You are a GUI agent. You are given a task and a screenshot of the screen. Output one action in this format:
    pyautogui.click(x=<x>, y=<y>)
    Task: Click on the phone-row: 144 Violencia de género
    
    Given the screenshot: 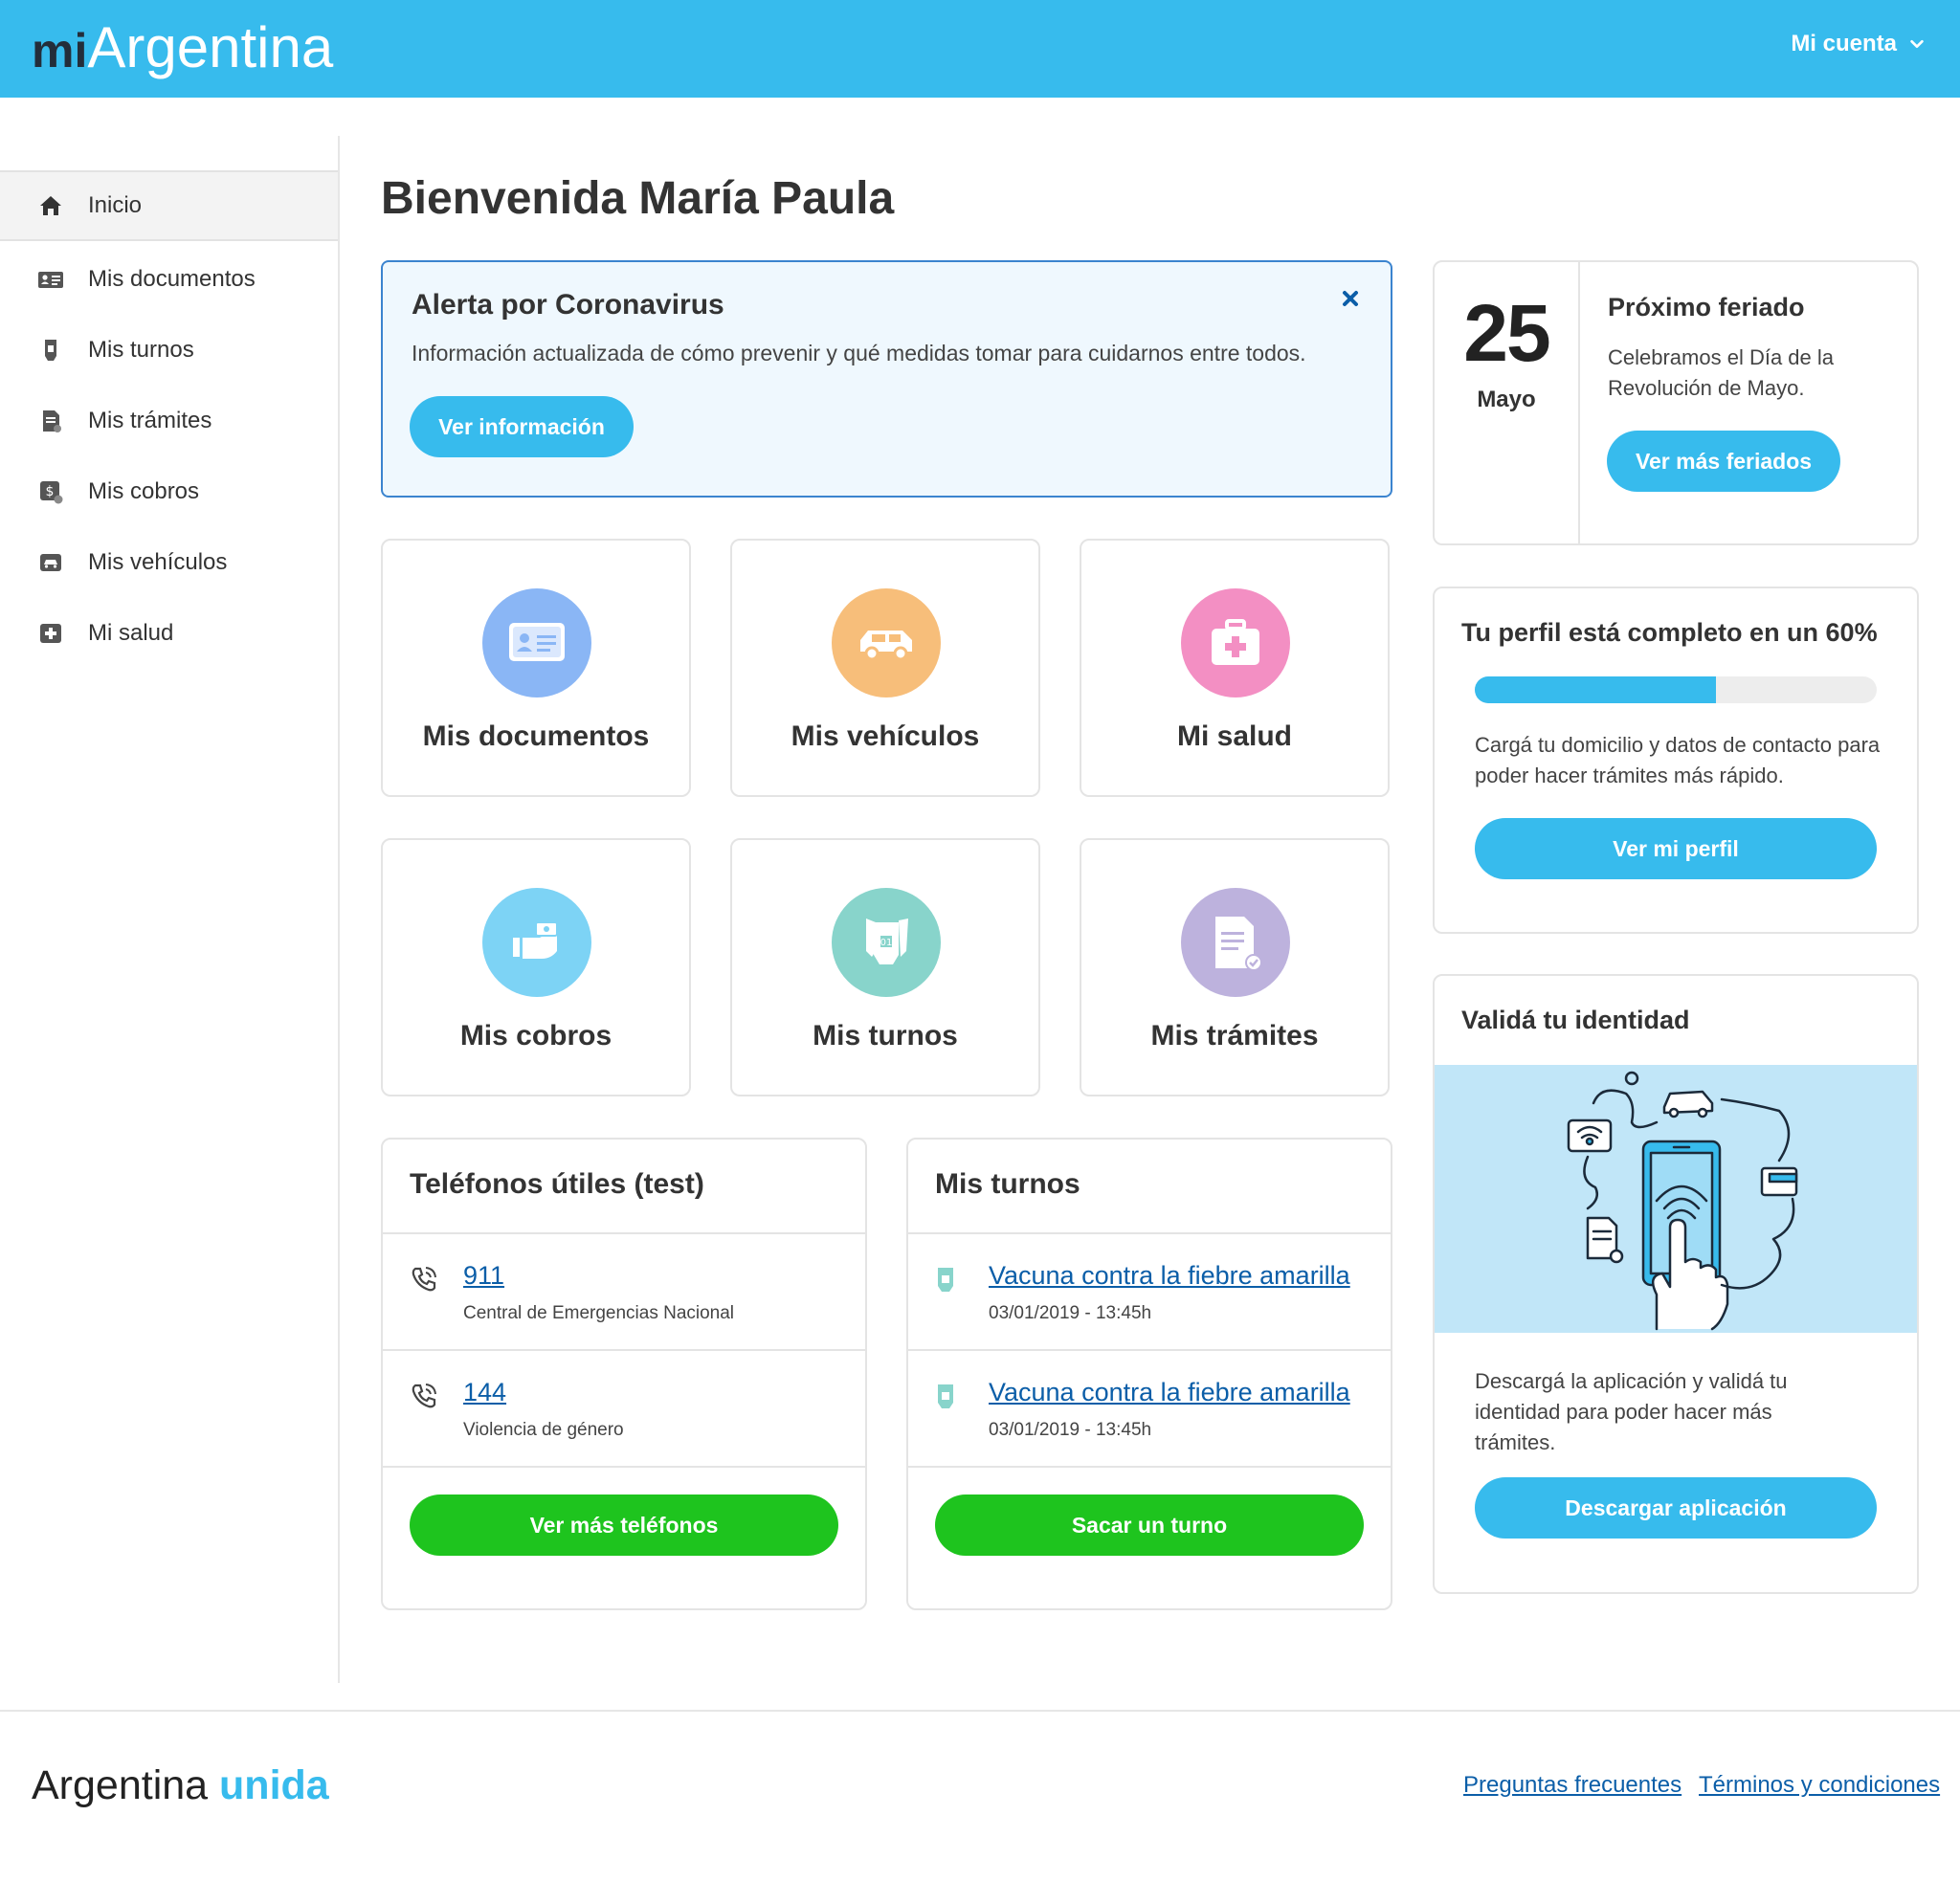 What is the action you would take?
    pyautogui.click(x=624, y=1409)
    